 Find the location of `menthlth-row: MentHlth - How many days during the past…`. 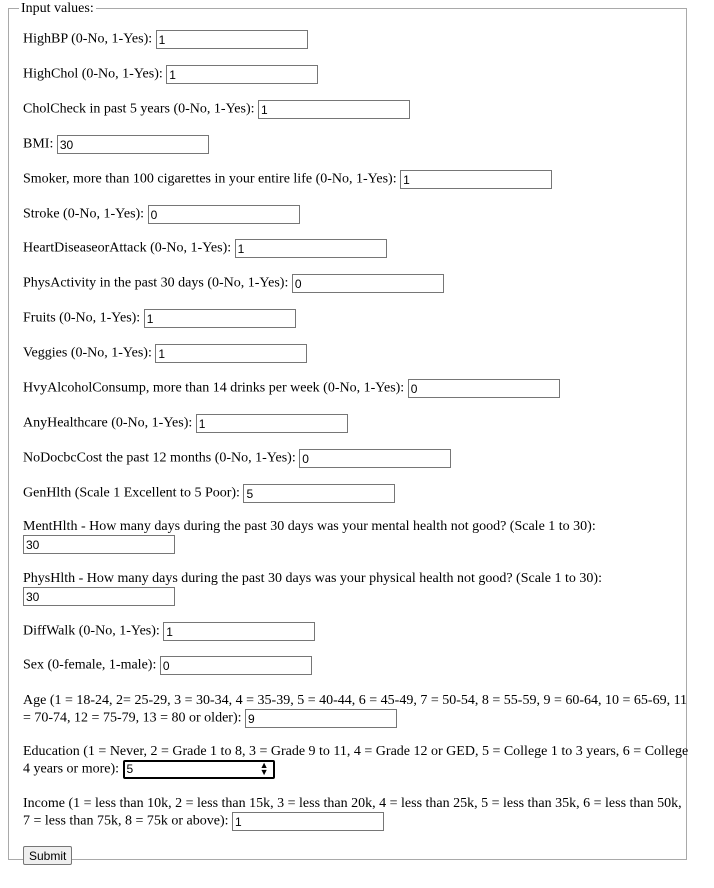

menthlth-row: MentHlth - How many days during the past… is located at coordinates (309, 536).